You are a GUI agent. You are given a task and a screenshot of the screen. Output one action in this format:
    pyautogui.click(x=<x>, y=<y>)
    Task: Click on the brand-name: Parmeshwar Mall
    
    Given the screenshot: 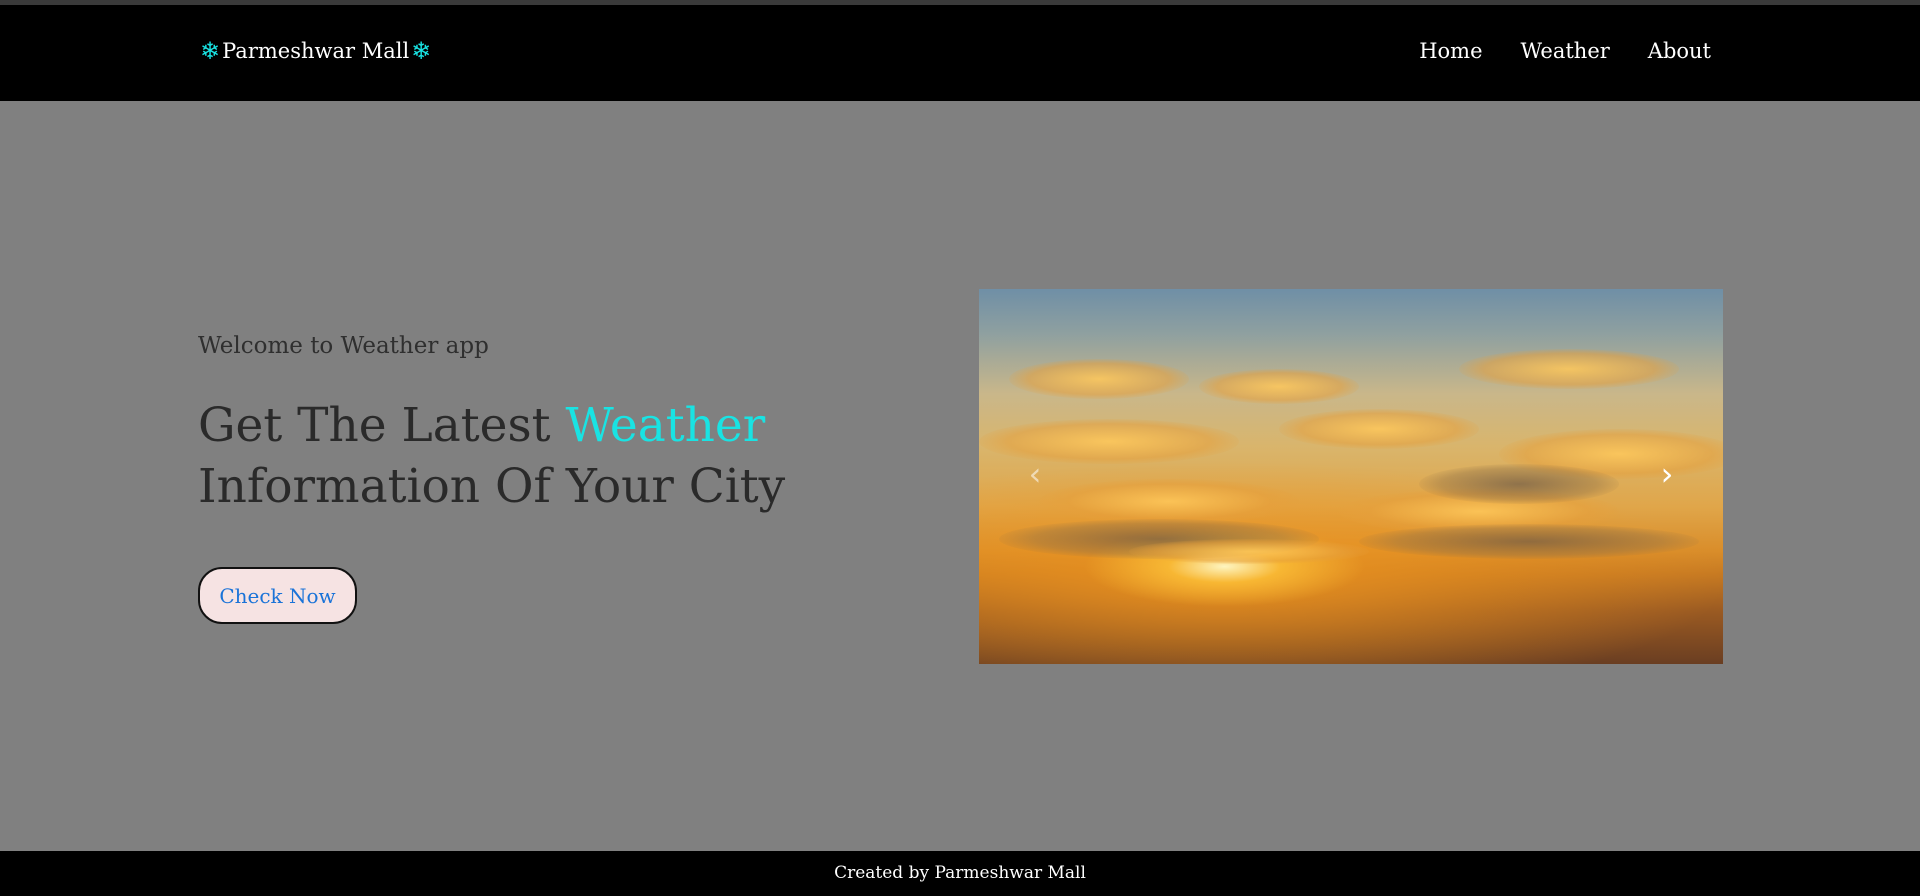 What is the action you would take?
    pyautogui.click(x=316, y=51)
    